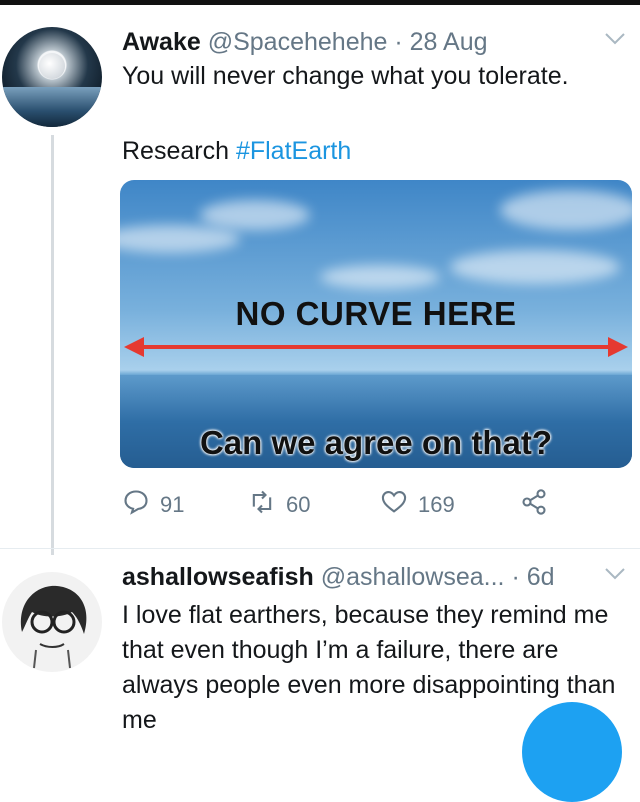 The width and height of the screenshot is (640, 802). What do you see at coordinates (399, 505) in the screenshot?
I see `heart-icon` at bounding box center [399, 505].